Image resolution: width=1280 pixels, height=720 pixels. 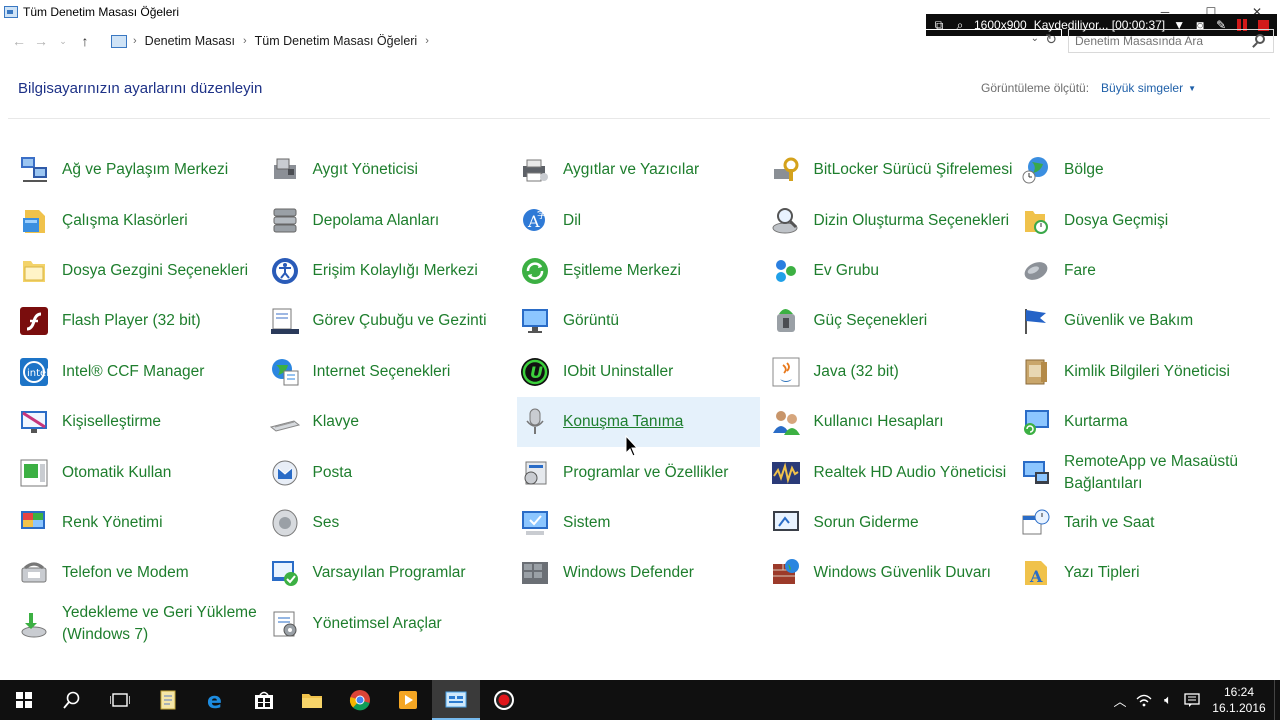 What do you see at coordinates (63, 41) in the screenshot?
I see `recent-chevron-icon: ⌄` at bounding box center [63, 41].